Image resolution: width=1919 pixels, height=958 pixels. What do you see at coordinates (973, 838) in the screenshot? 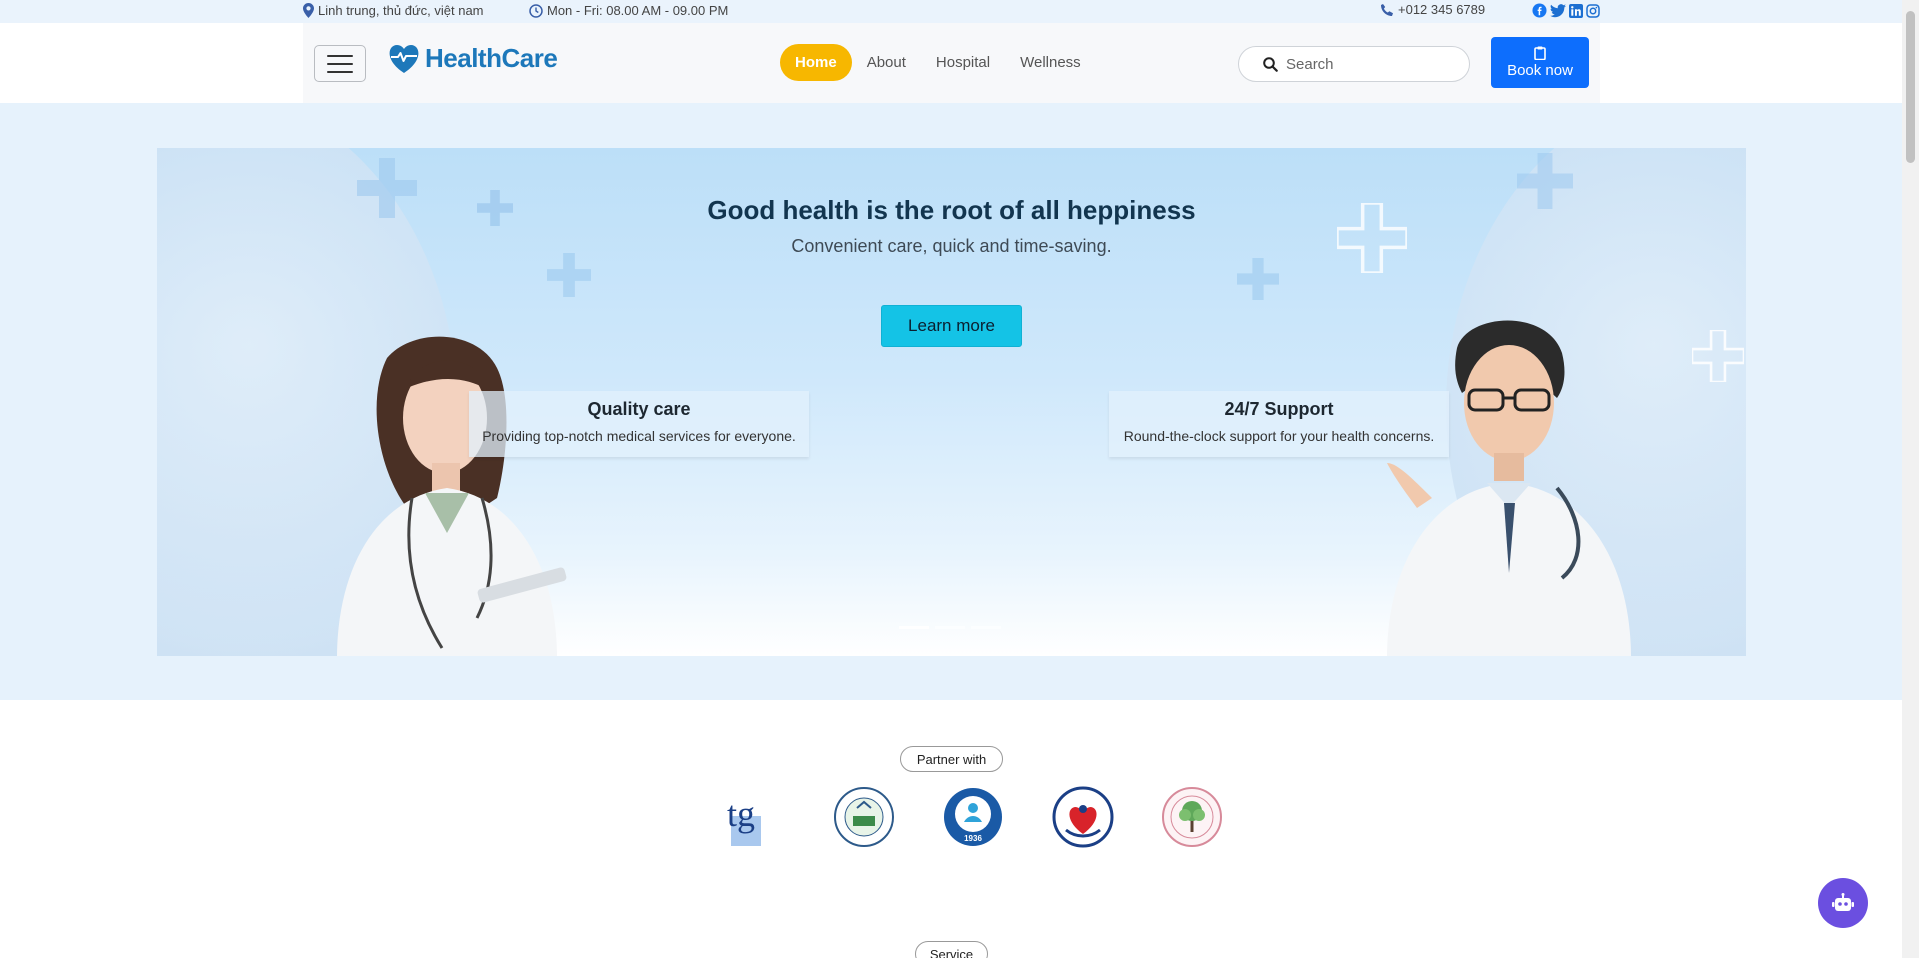
I see `svg-text: 1936` at bounding box center [973, 838].